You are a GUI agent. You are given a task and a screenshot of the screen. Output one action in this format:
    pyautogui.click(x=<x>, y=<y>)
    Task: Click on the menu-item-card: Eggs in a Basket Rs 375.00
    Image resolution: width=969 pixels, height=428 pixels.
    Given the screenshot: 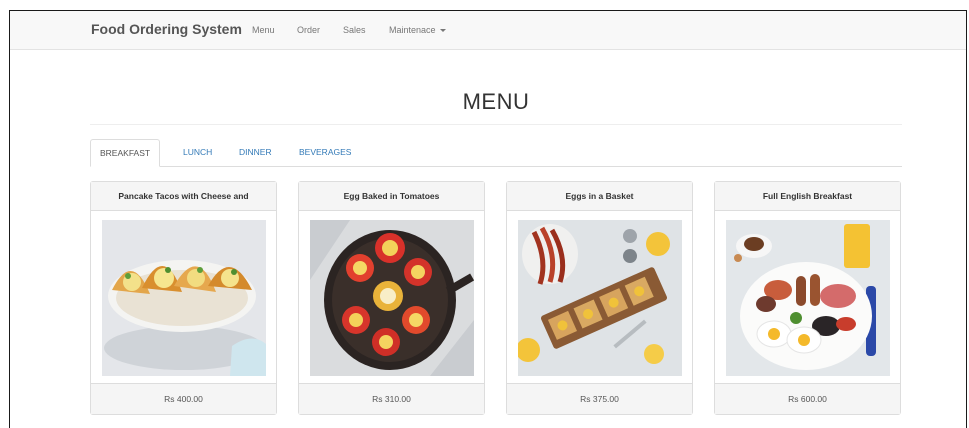 What is the action you would take?
    pyautogui.click(x=599, y=298)
    